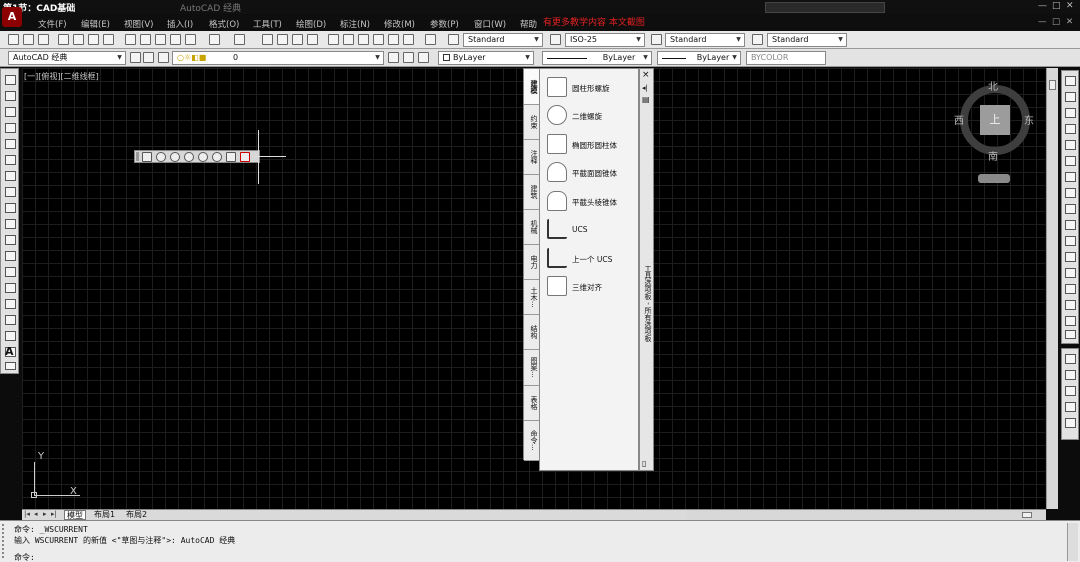  What do you see at coordinates (267, 39) in the screenshot?
I see `pan-icon` at bounding box center [267, 39].